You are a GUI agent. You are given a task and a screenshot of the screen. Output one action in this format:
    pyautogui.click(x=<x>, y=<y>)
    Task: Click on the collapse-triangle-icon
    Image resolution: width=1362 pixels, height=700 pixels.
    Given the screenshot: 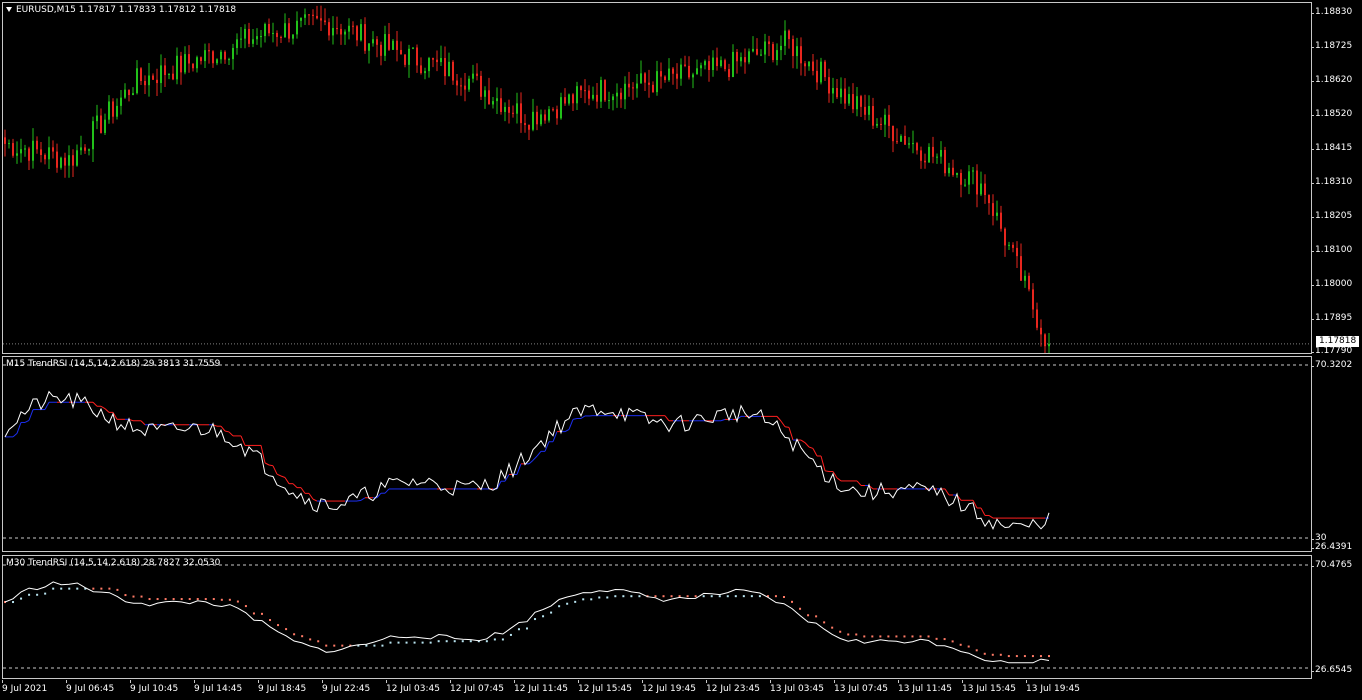 What is the action you would take?
    pyautogui.click(x=9, y=9)
    